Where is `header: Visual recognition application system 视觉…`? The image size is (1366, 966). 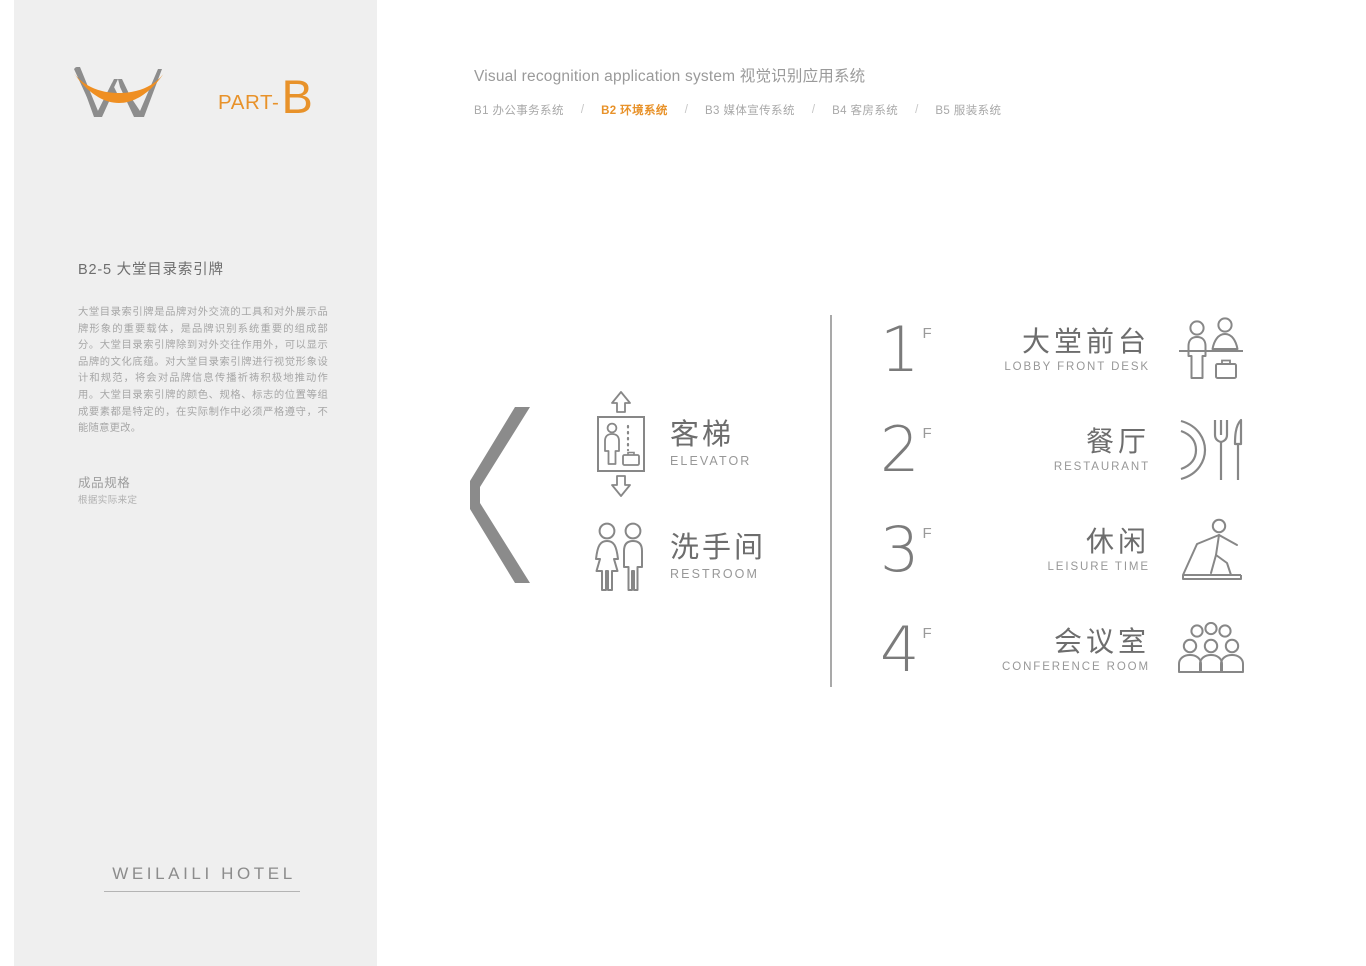
header: Visual recognition application system 视觉… is located at coordinates (824, 91).